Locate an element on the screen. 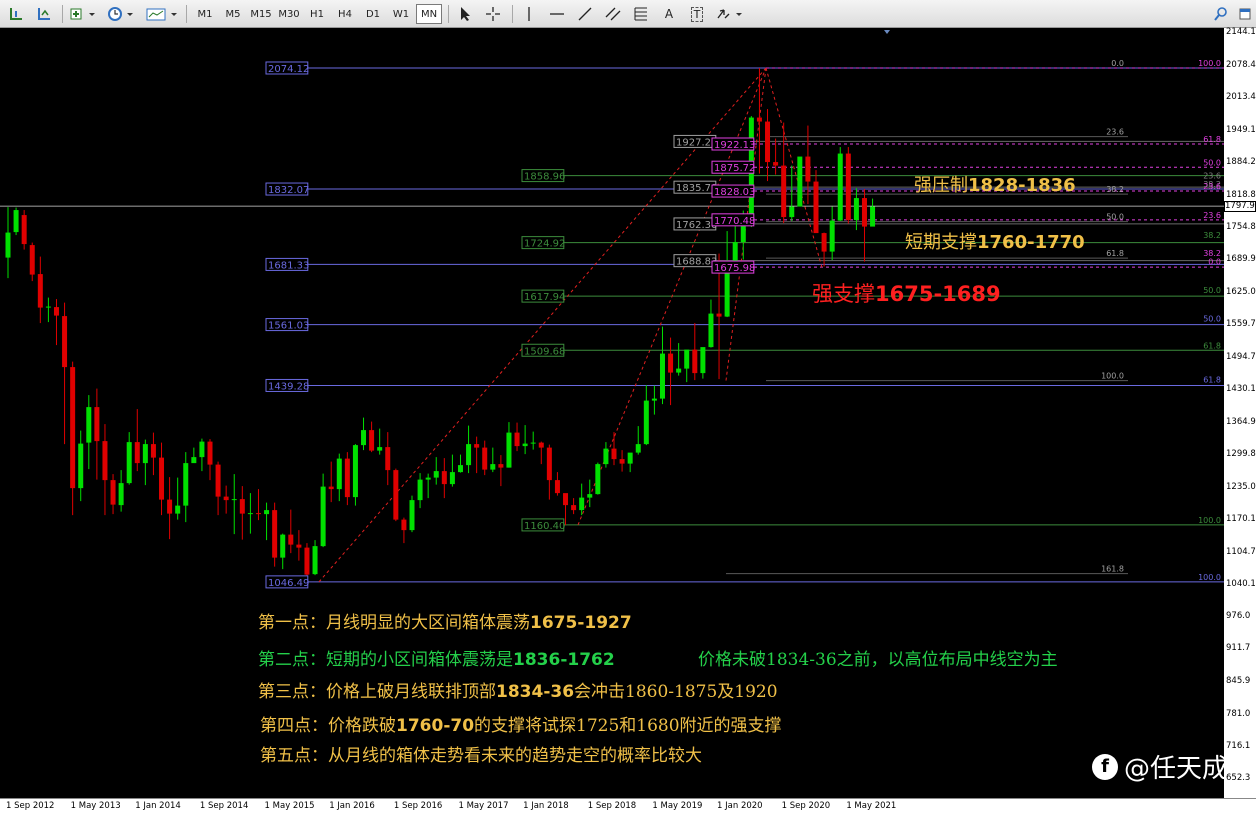 The image size is (1256, 816). new-chart-icon is located at coordinates (16, 14).